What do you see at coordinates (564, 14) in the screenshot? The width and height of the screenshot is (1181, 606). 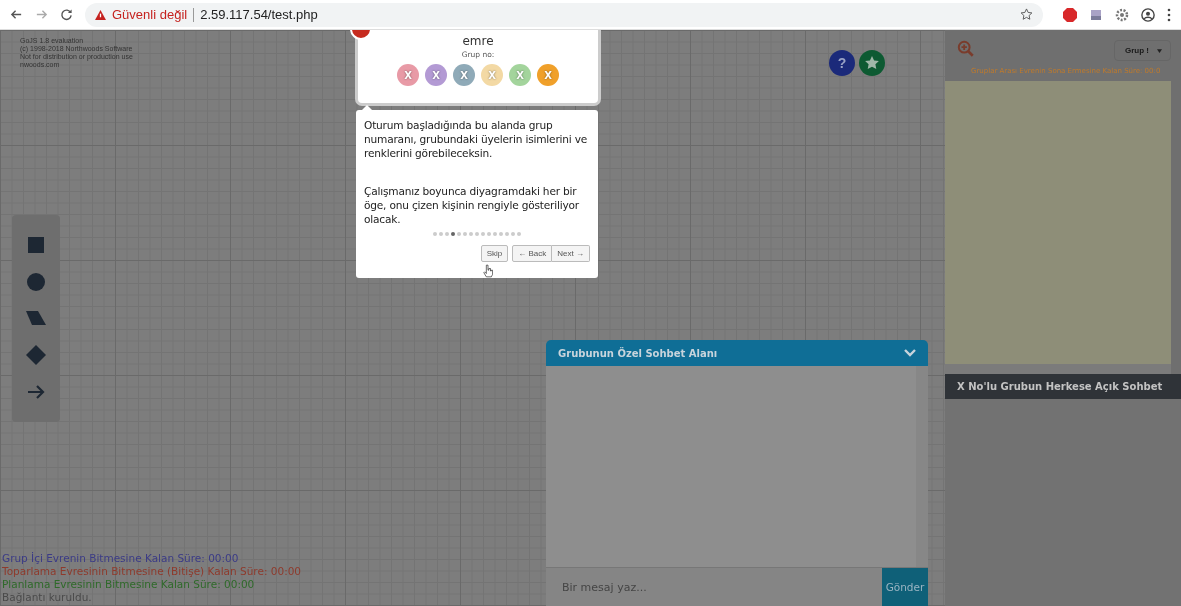 I see `address-bar: Güvenli değil 2.59.117.54/test.php` at bounding box center [564, 14].